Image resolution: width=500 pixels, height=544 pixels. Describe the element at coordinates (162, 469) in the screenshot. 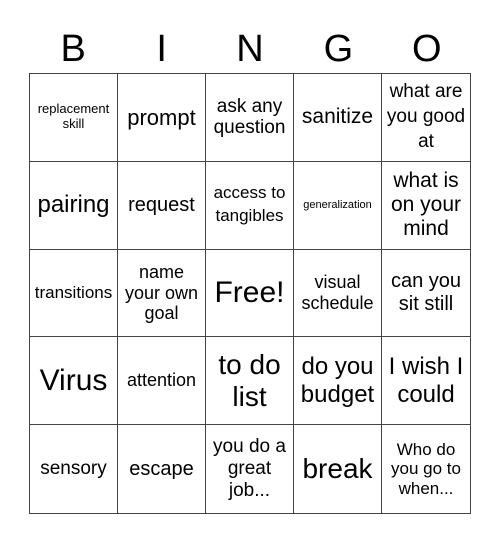

I see `bingo-cell: escape` at that location.